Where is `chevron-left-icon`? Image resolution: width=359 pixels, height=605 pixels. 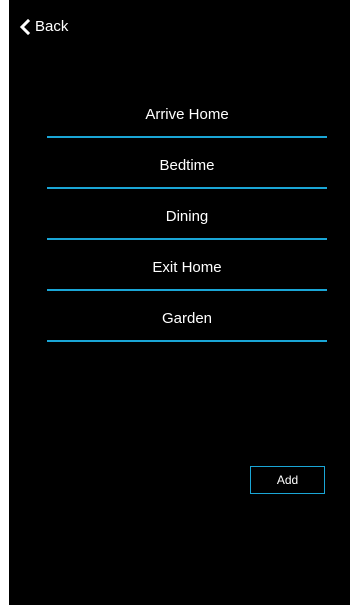 chevron-left-icon is located at coordinates (25, 27).